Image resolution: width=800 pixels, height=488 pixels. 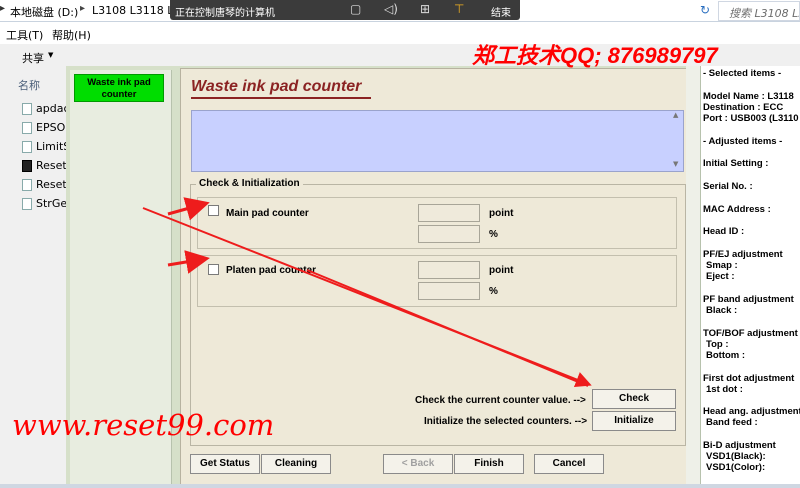 I want to click on cleaning-button: Cleaning, so click(x=296, y=464).